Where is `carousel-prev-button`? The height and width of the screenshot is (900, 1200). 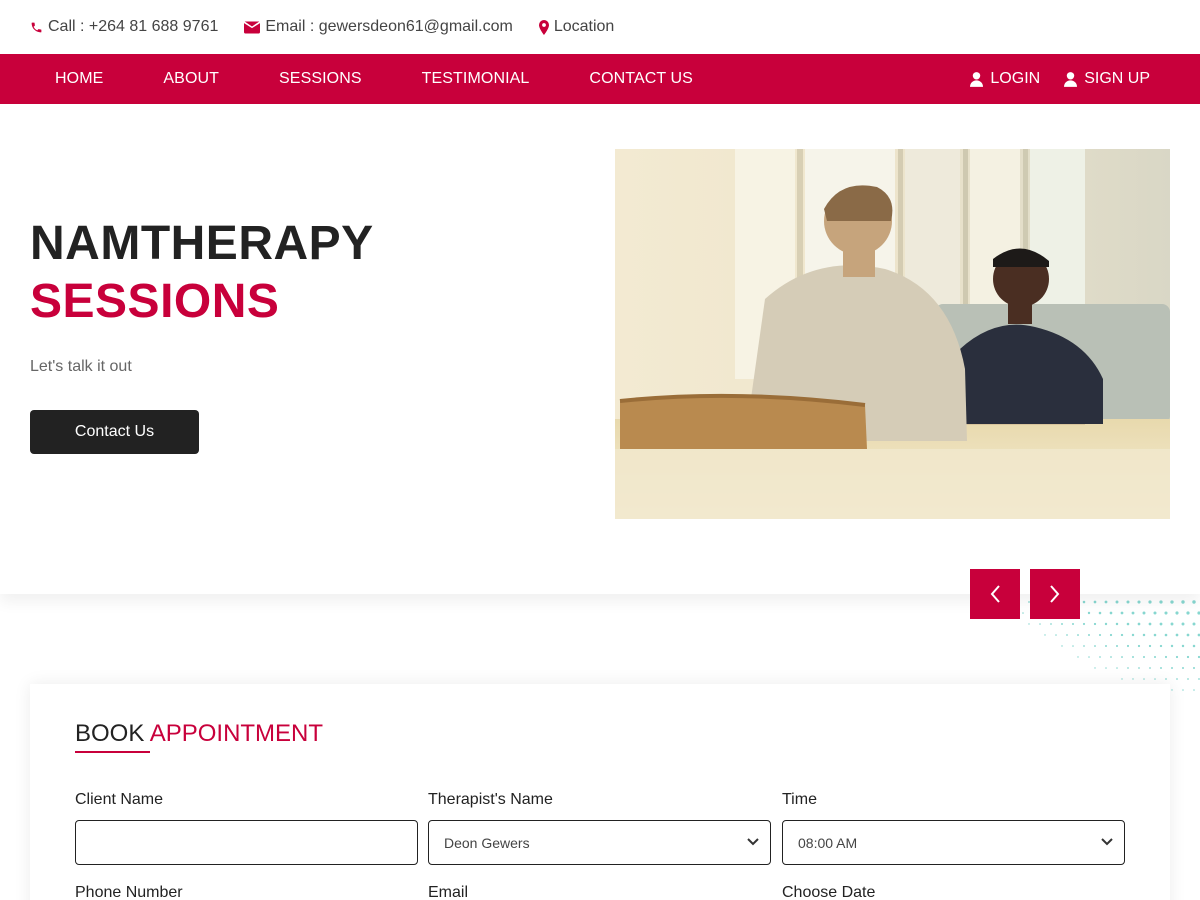
carousel-prev-button is located at coordinates (995, 594).